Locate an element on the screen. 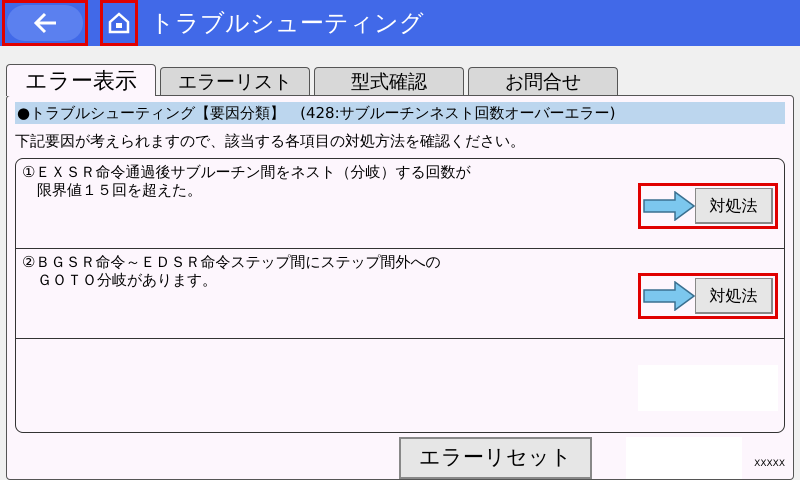 The image size is (800, 480). home-button is located at coordinates (119, 23).